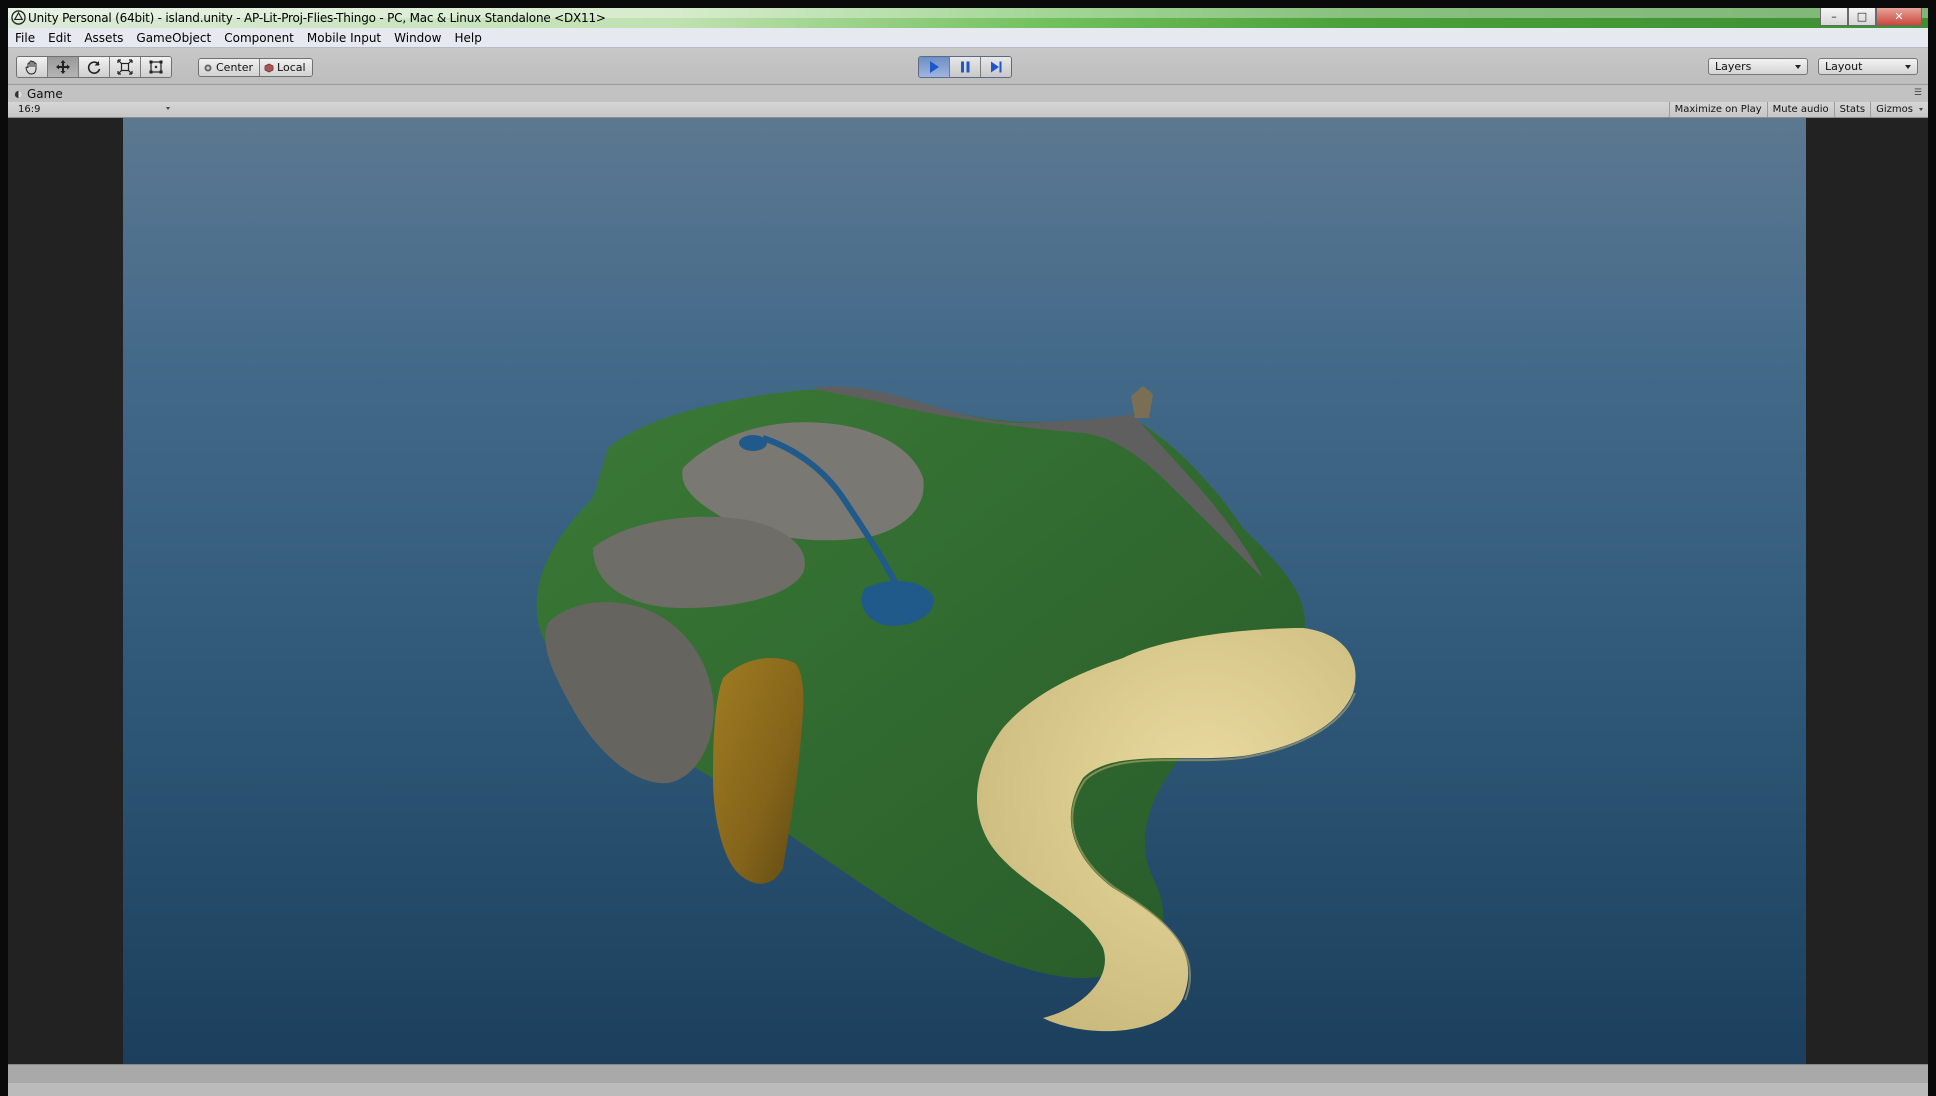 The height and width of the screenshot is (1096, 1936). Describe the element at coordinates (1918, 93) in the screenshot. I see `panel-menu-icon: ☰` at that location.